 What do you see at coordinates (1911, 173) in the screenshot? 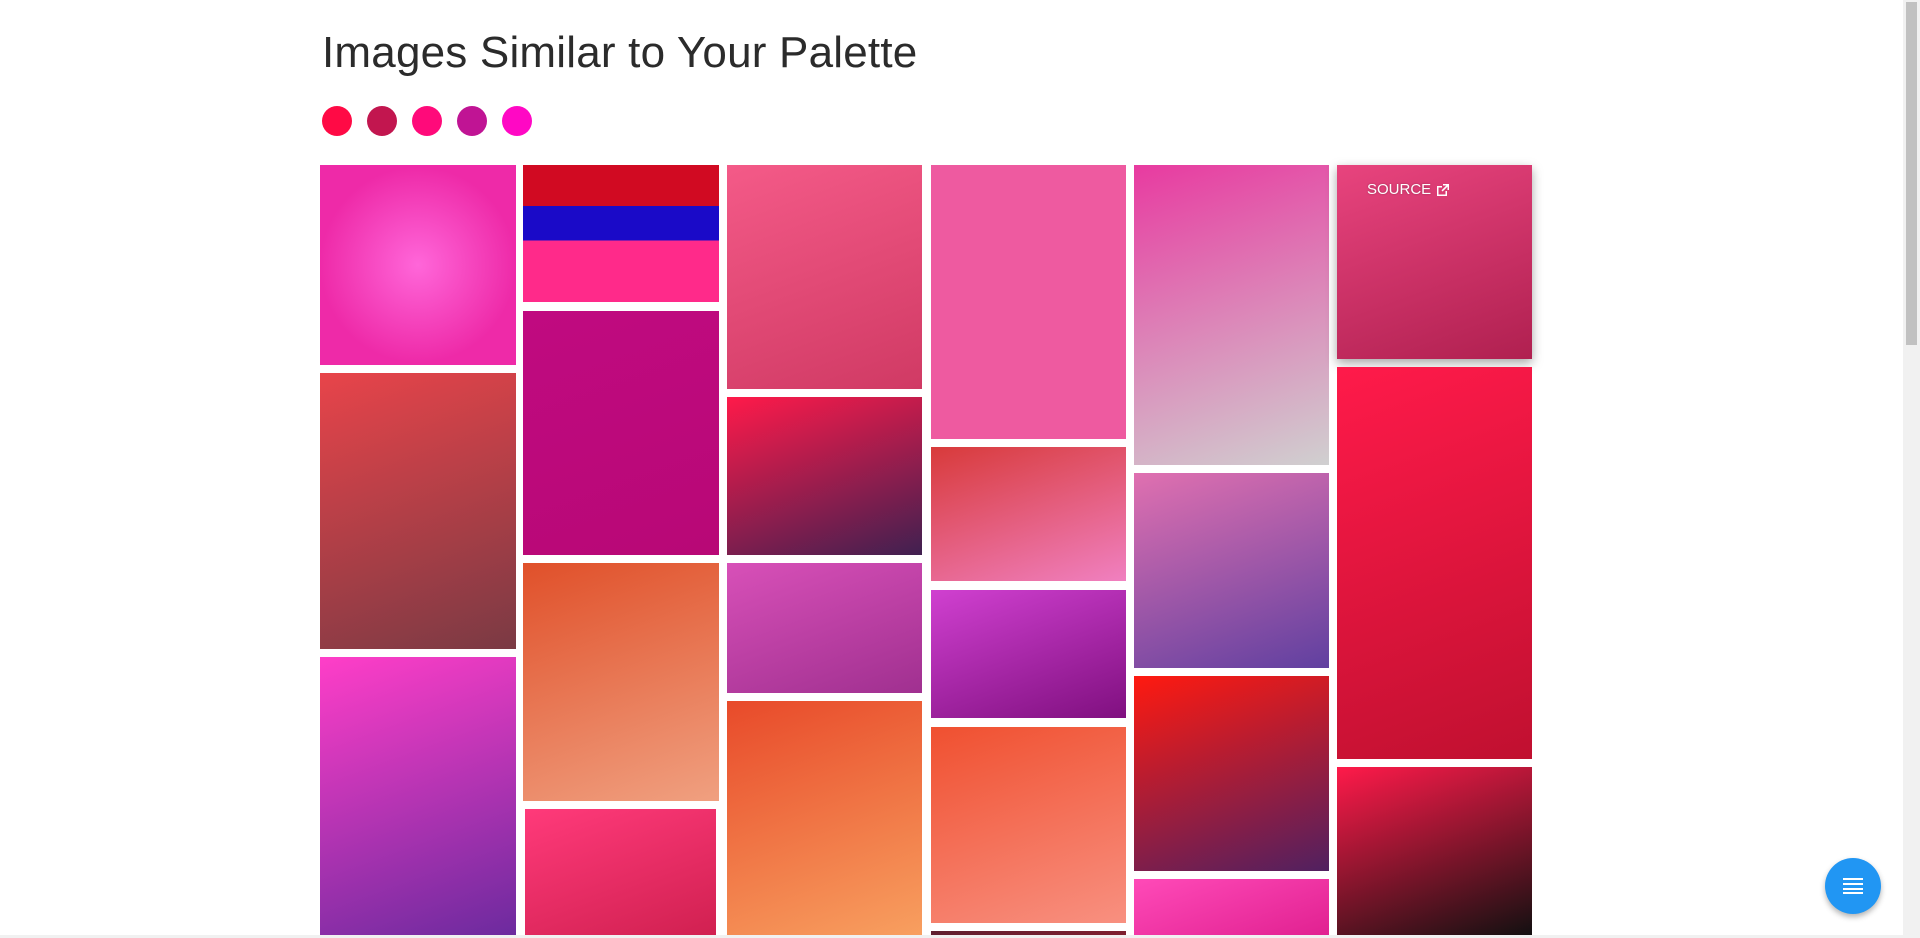
I see `scrollbar-thumb` at bounding box center [1911, 173].